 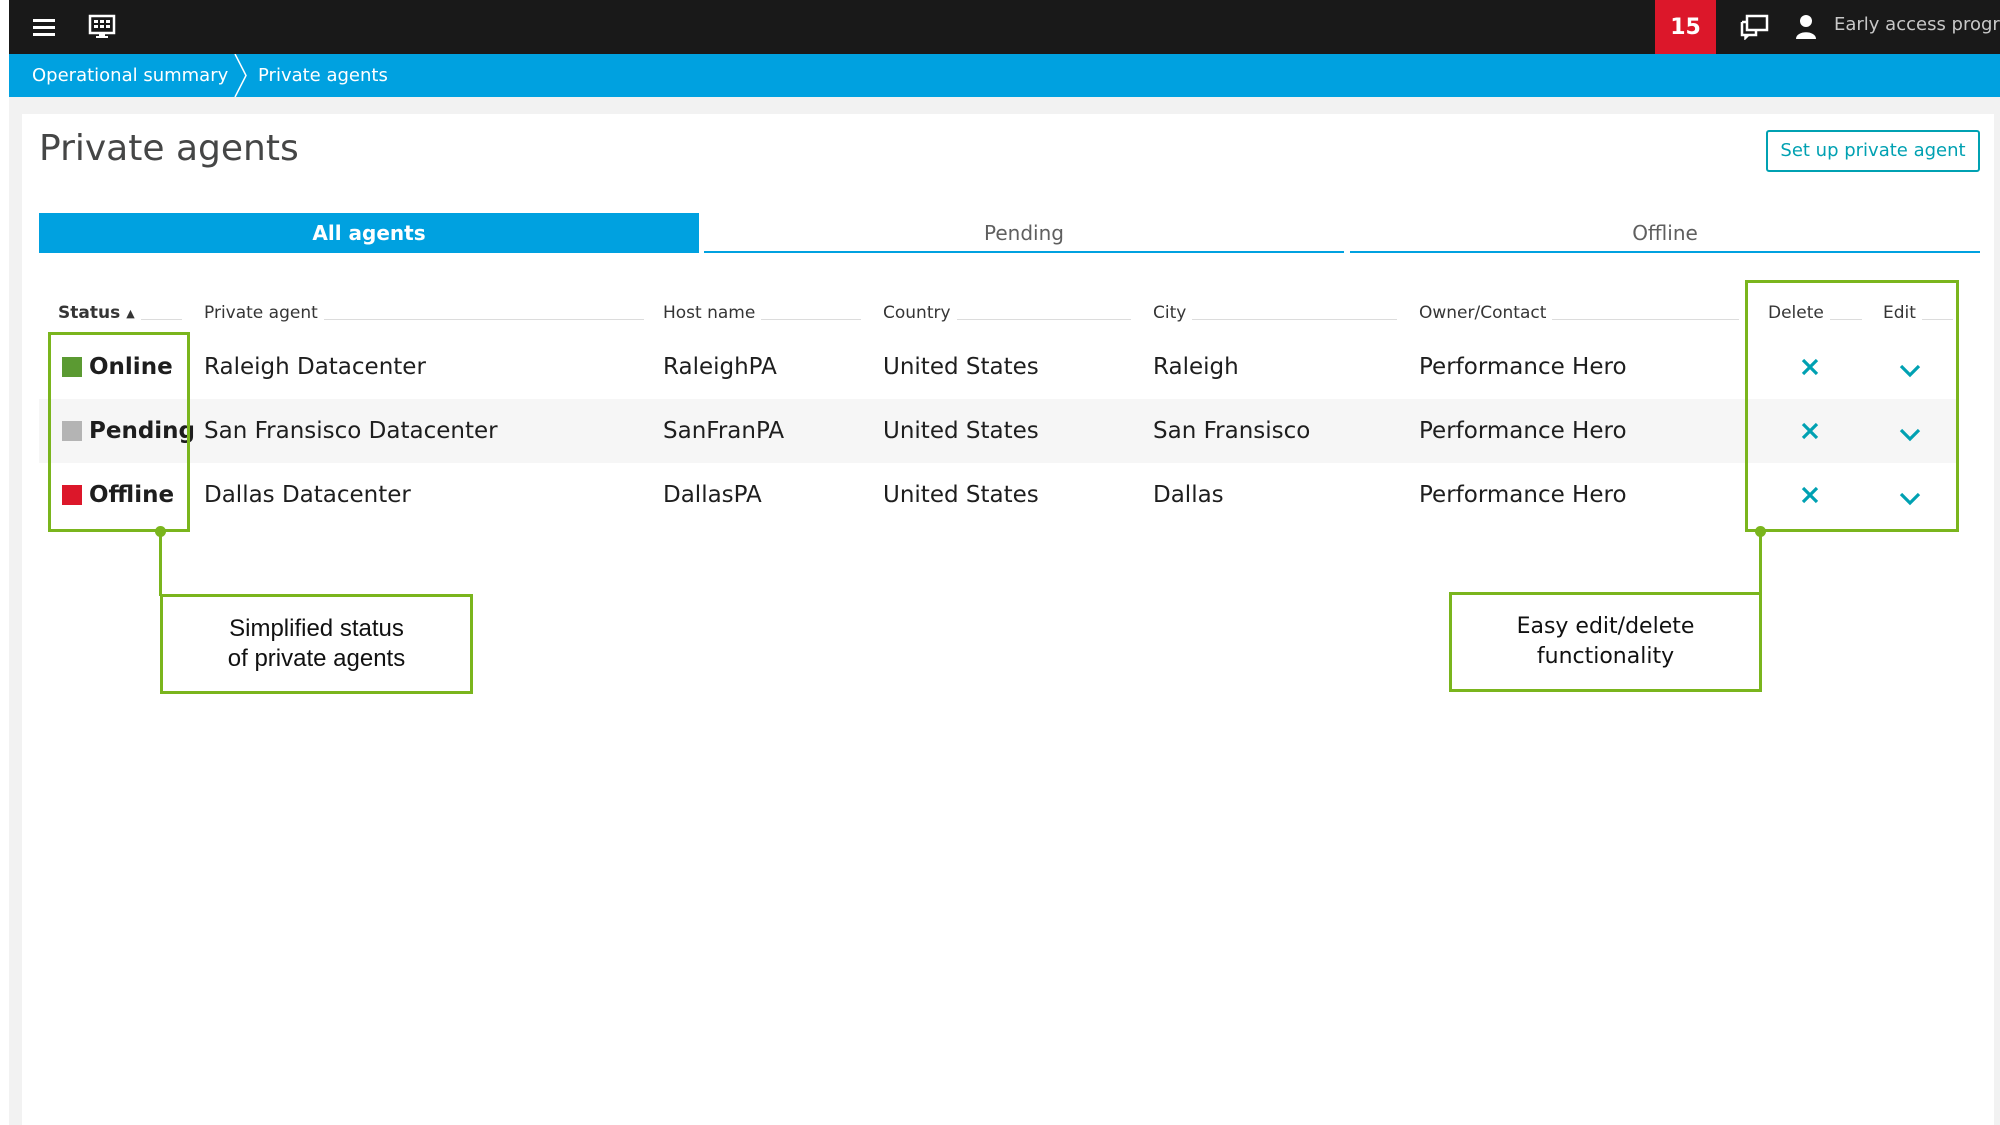 I want to click on agent-name-cell: Raleigh Datacenter, so click(x=315, y=367).